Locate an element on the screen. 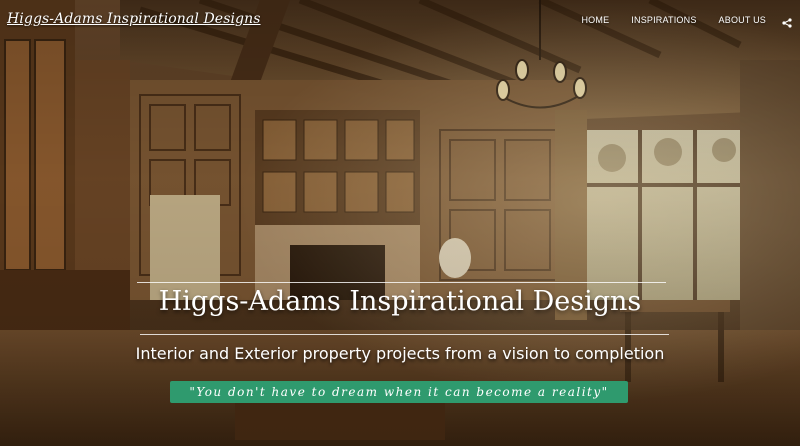 This screenshot has width=800, height=446. nav-home: HOME is located at coordinates (595, 20).